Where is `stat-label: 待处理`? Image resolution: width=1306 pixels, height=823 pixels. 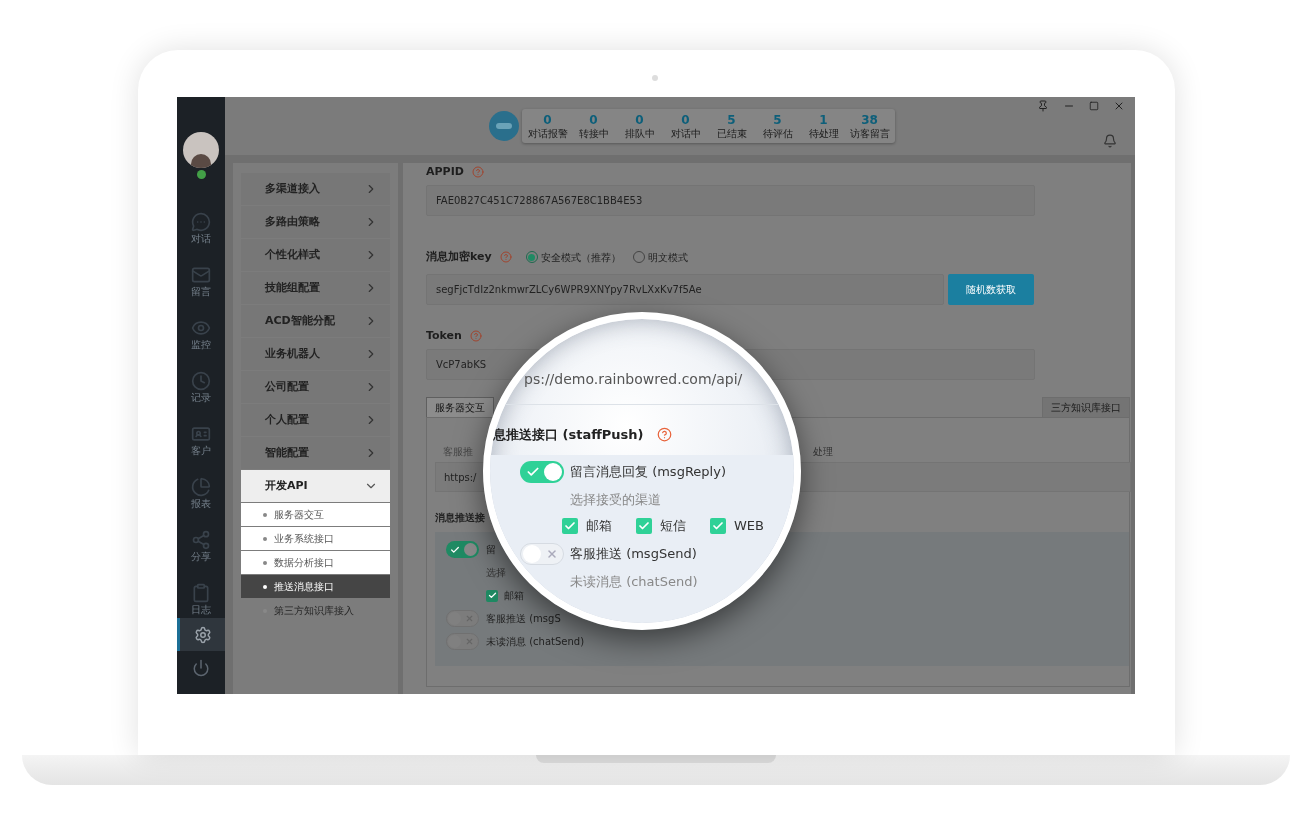
stat-label: 待处理 is located at coordinates (823, 133).